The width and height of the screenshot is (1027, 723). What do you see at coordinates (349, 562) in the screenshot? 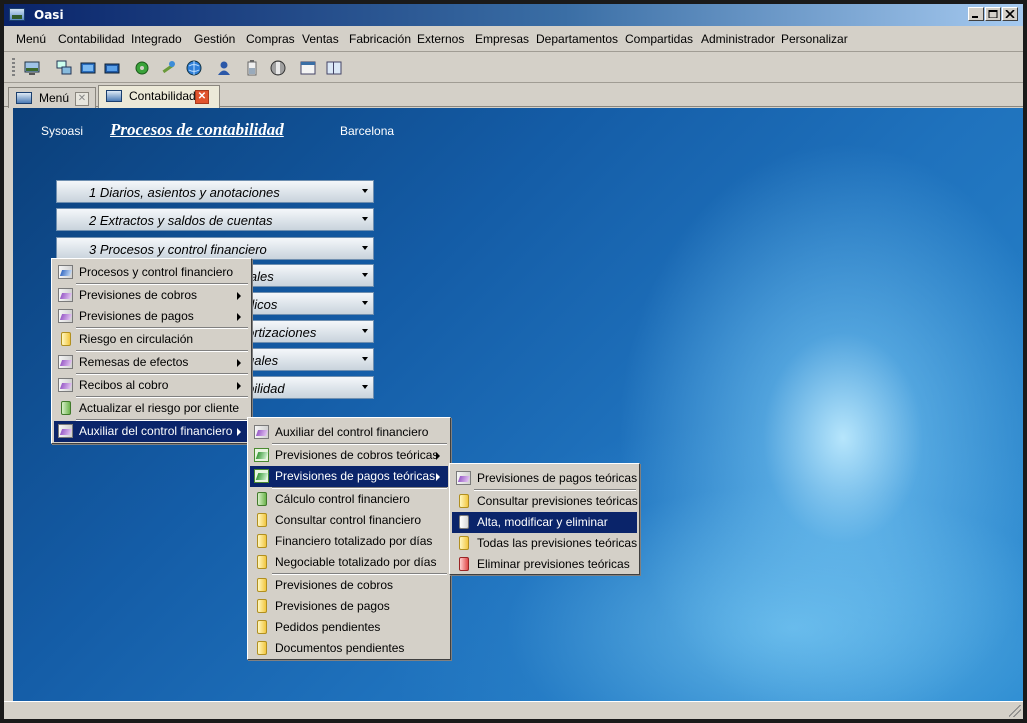
I see `menu-item: Negociable totalizado por días` at bounding box center [349, 562].